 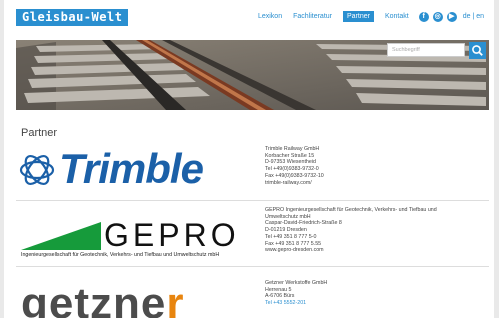 I want to click on trimble-logo: Trimble, so click(x=134, y=171).